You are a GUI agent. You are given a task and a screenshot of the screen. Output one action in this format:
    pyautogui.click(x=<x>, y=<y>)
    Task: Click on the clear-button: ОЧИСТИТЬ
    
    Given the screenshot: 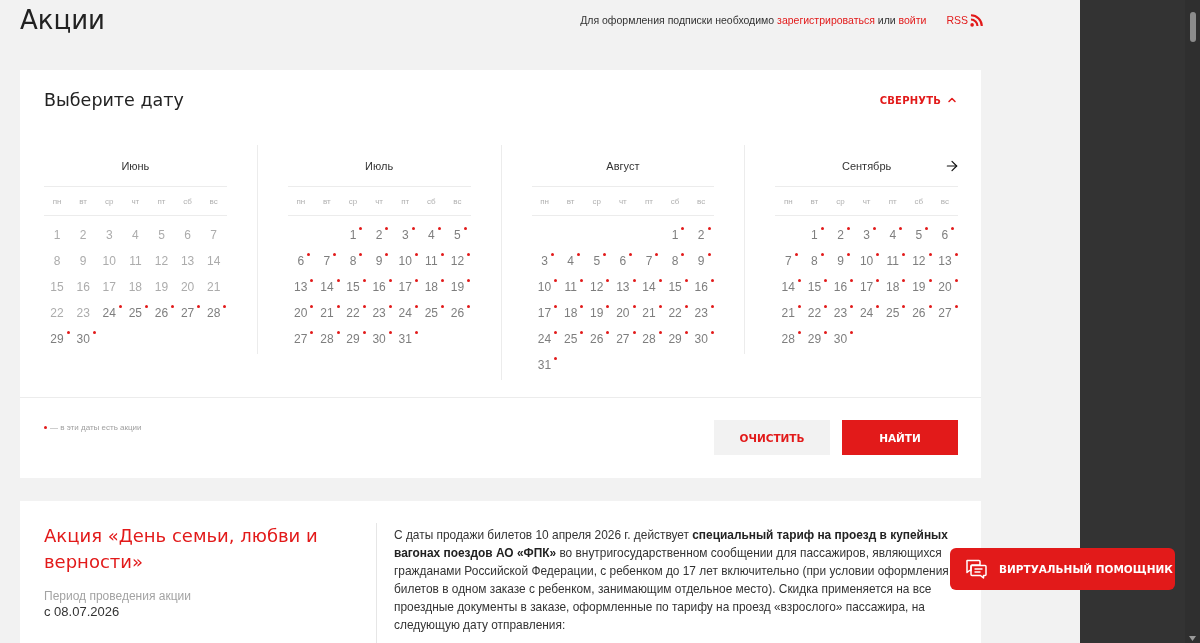 What is the action you would take?
    pyautogui.click(x=772, y=437)
    